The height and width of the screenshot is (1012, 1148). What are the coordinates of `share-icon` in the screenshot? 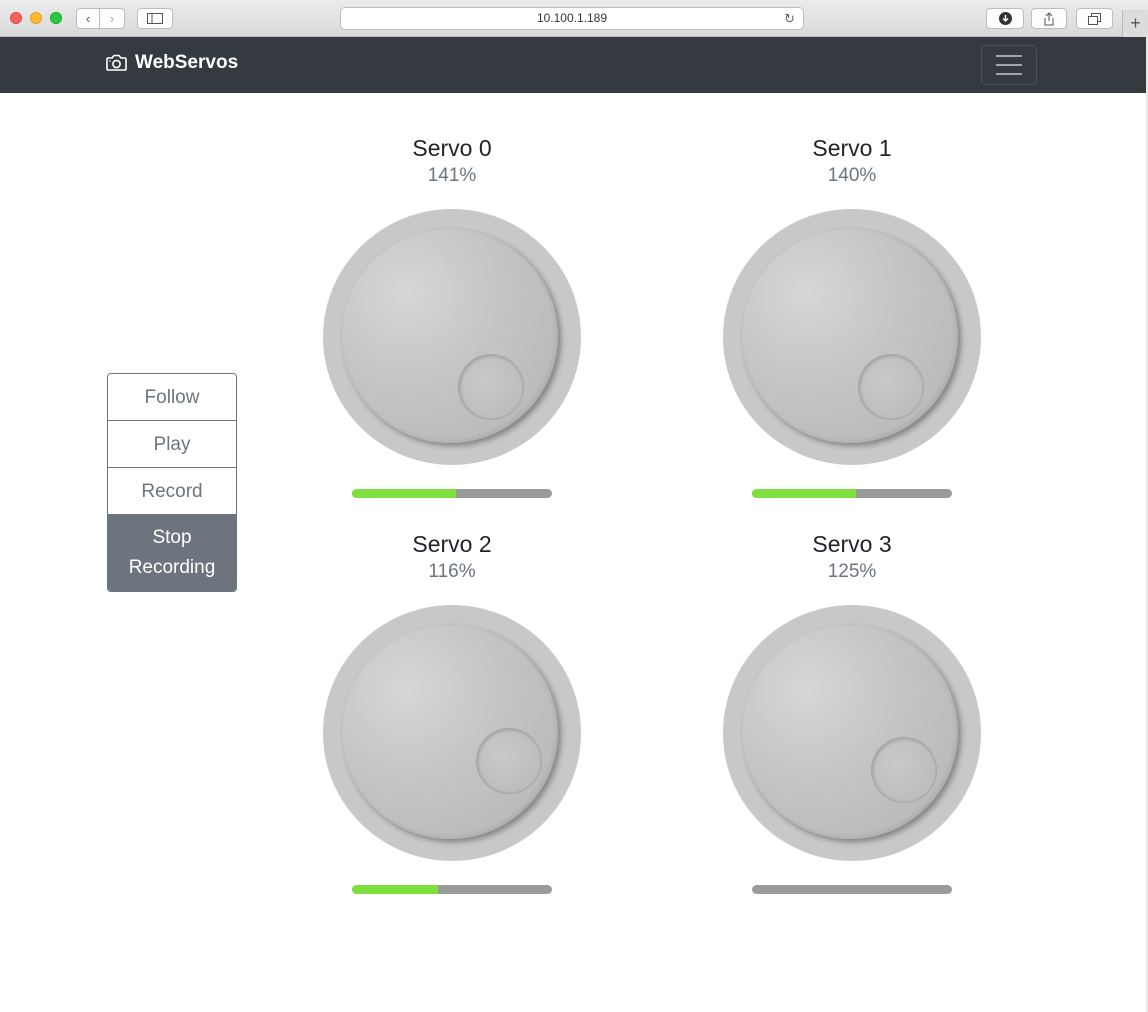 It's located at (1049, 18).